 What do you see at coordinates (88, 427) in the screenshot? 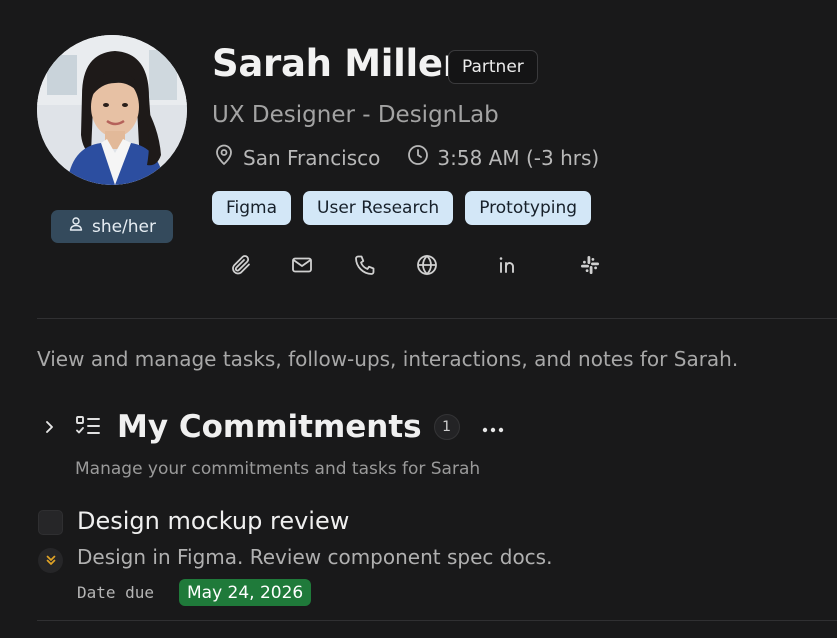
I see `checklist-icon` at bounding box center [88, 427].